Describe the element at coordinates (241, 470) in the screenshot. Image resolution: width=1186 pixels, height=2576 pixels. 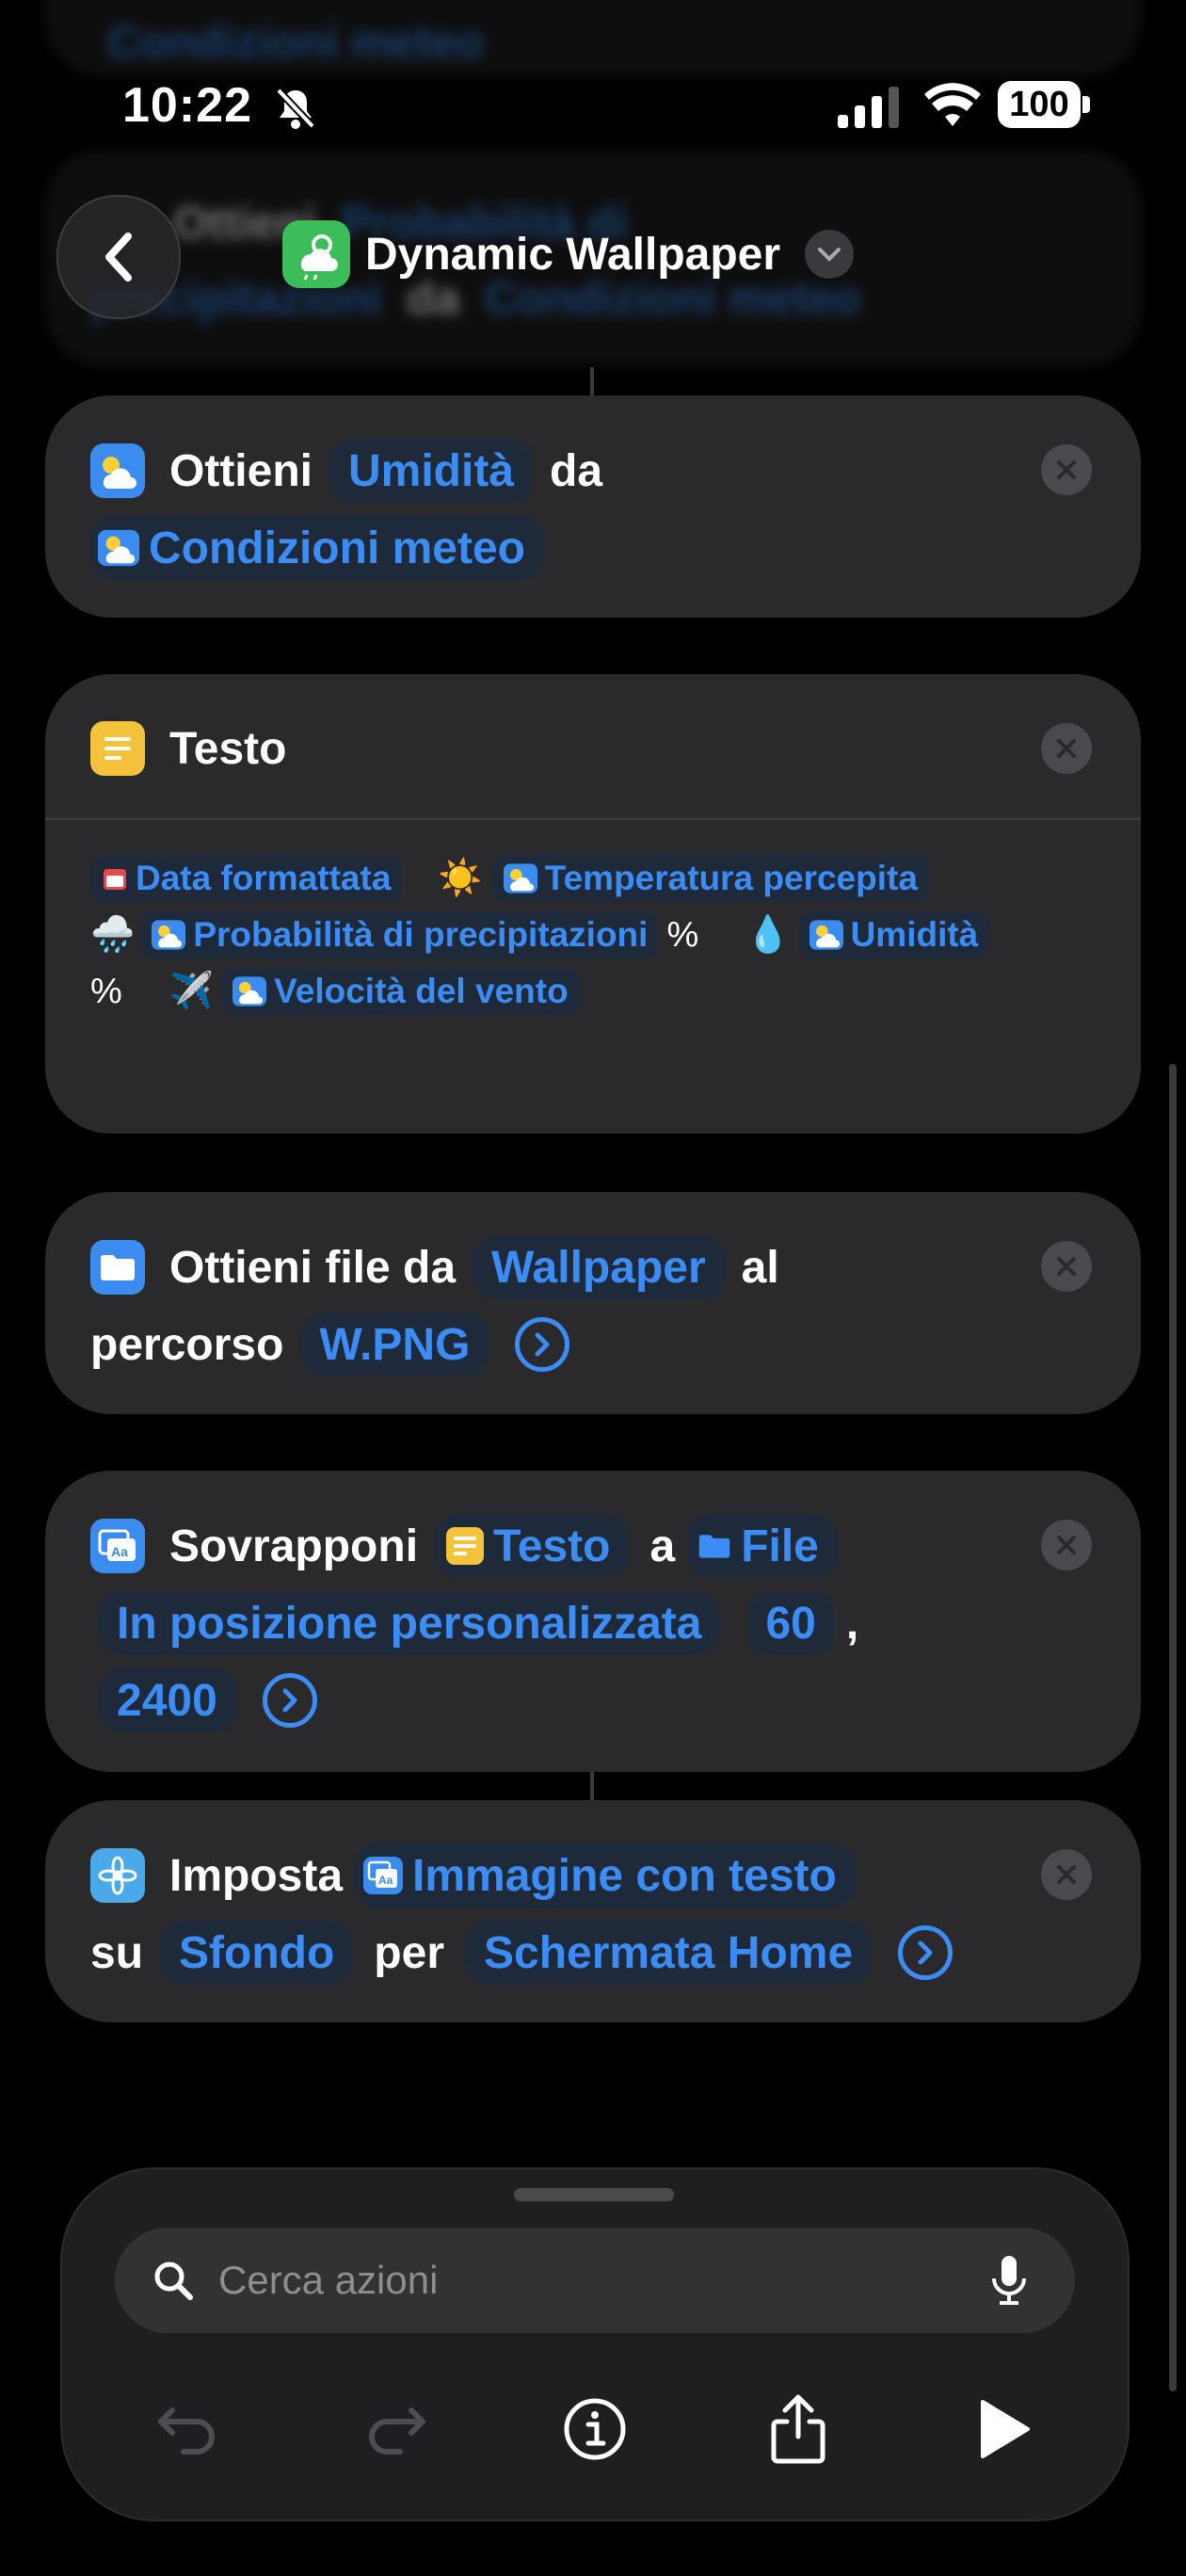
I see `action-verb: Ottieni` at that location.